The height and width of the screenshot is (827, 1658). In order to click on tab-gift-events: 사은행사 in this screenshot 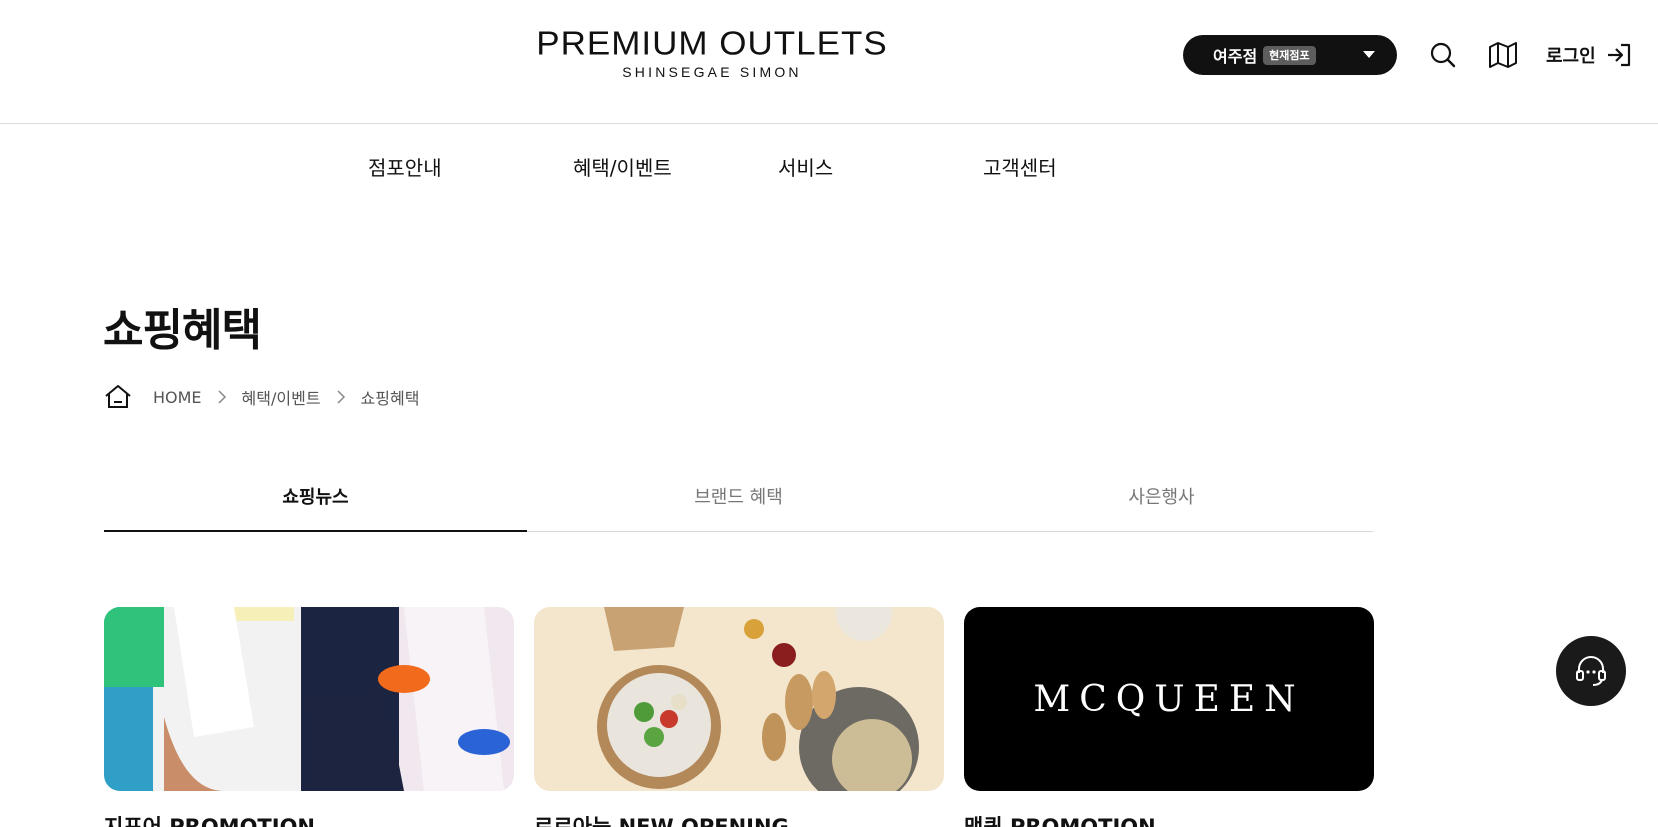, I will do `click(1161, 498)`.